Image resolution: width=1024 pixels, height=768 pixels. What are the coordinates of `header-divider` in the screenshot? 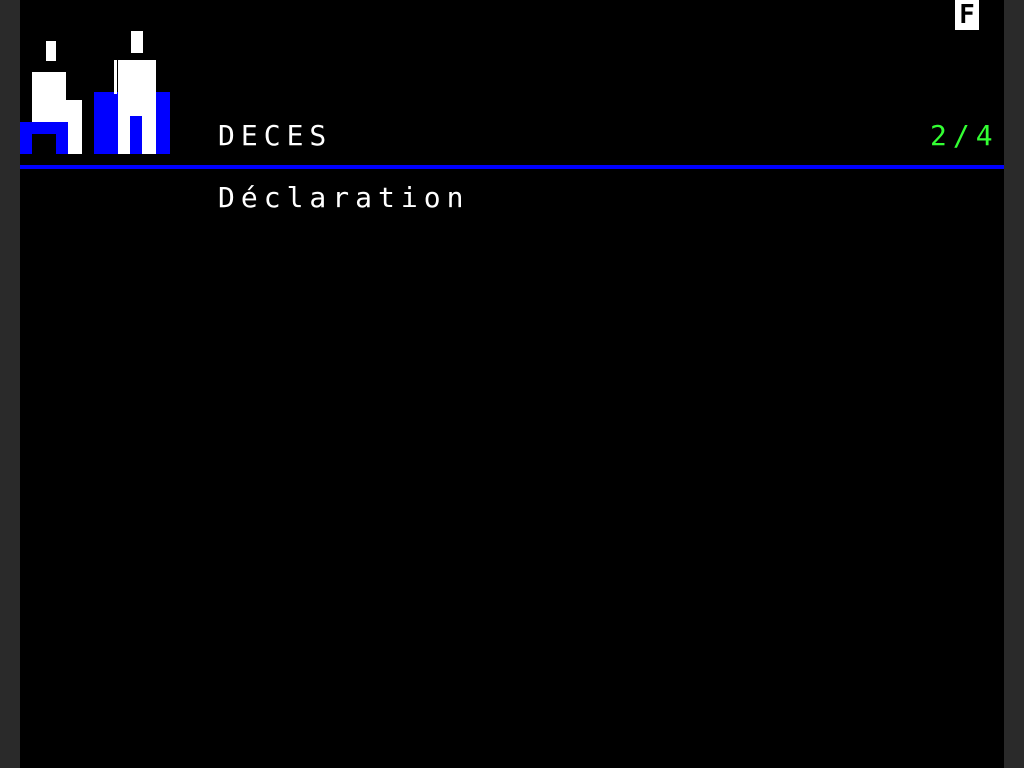 It's located at (512, 167).